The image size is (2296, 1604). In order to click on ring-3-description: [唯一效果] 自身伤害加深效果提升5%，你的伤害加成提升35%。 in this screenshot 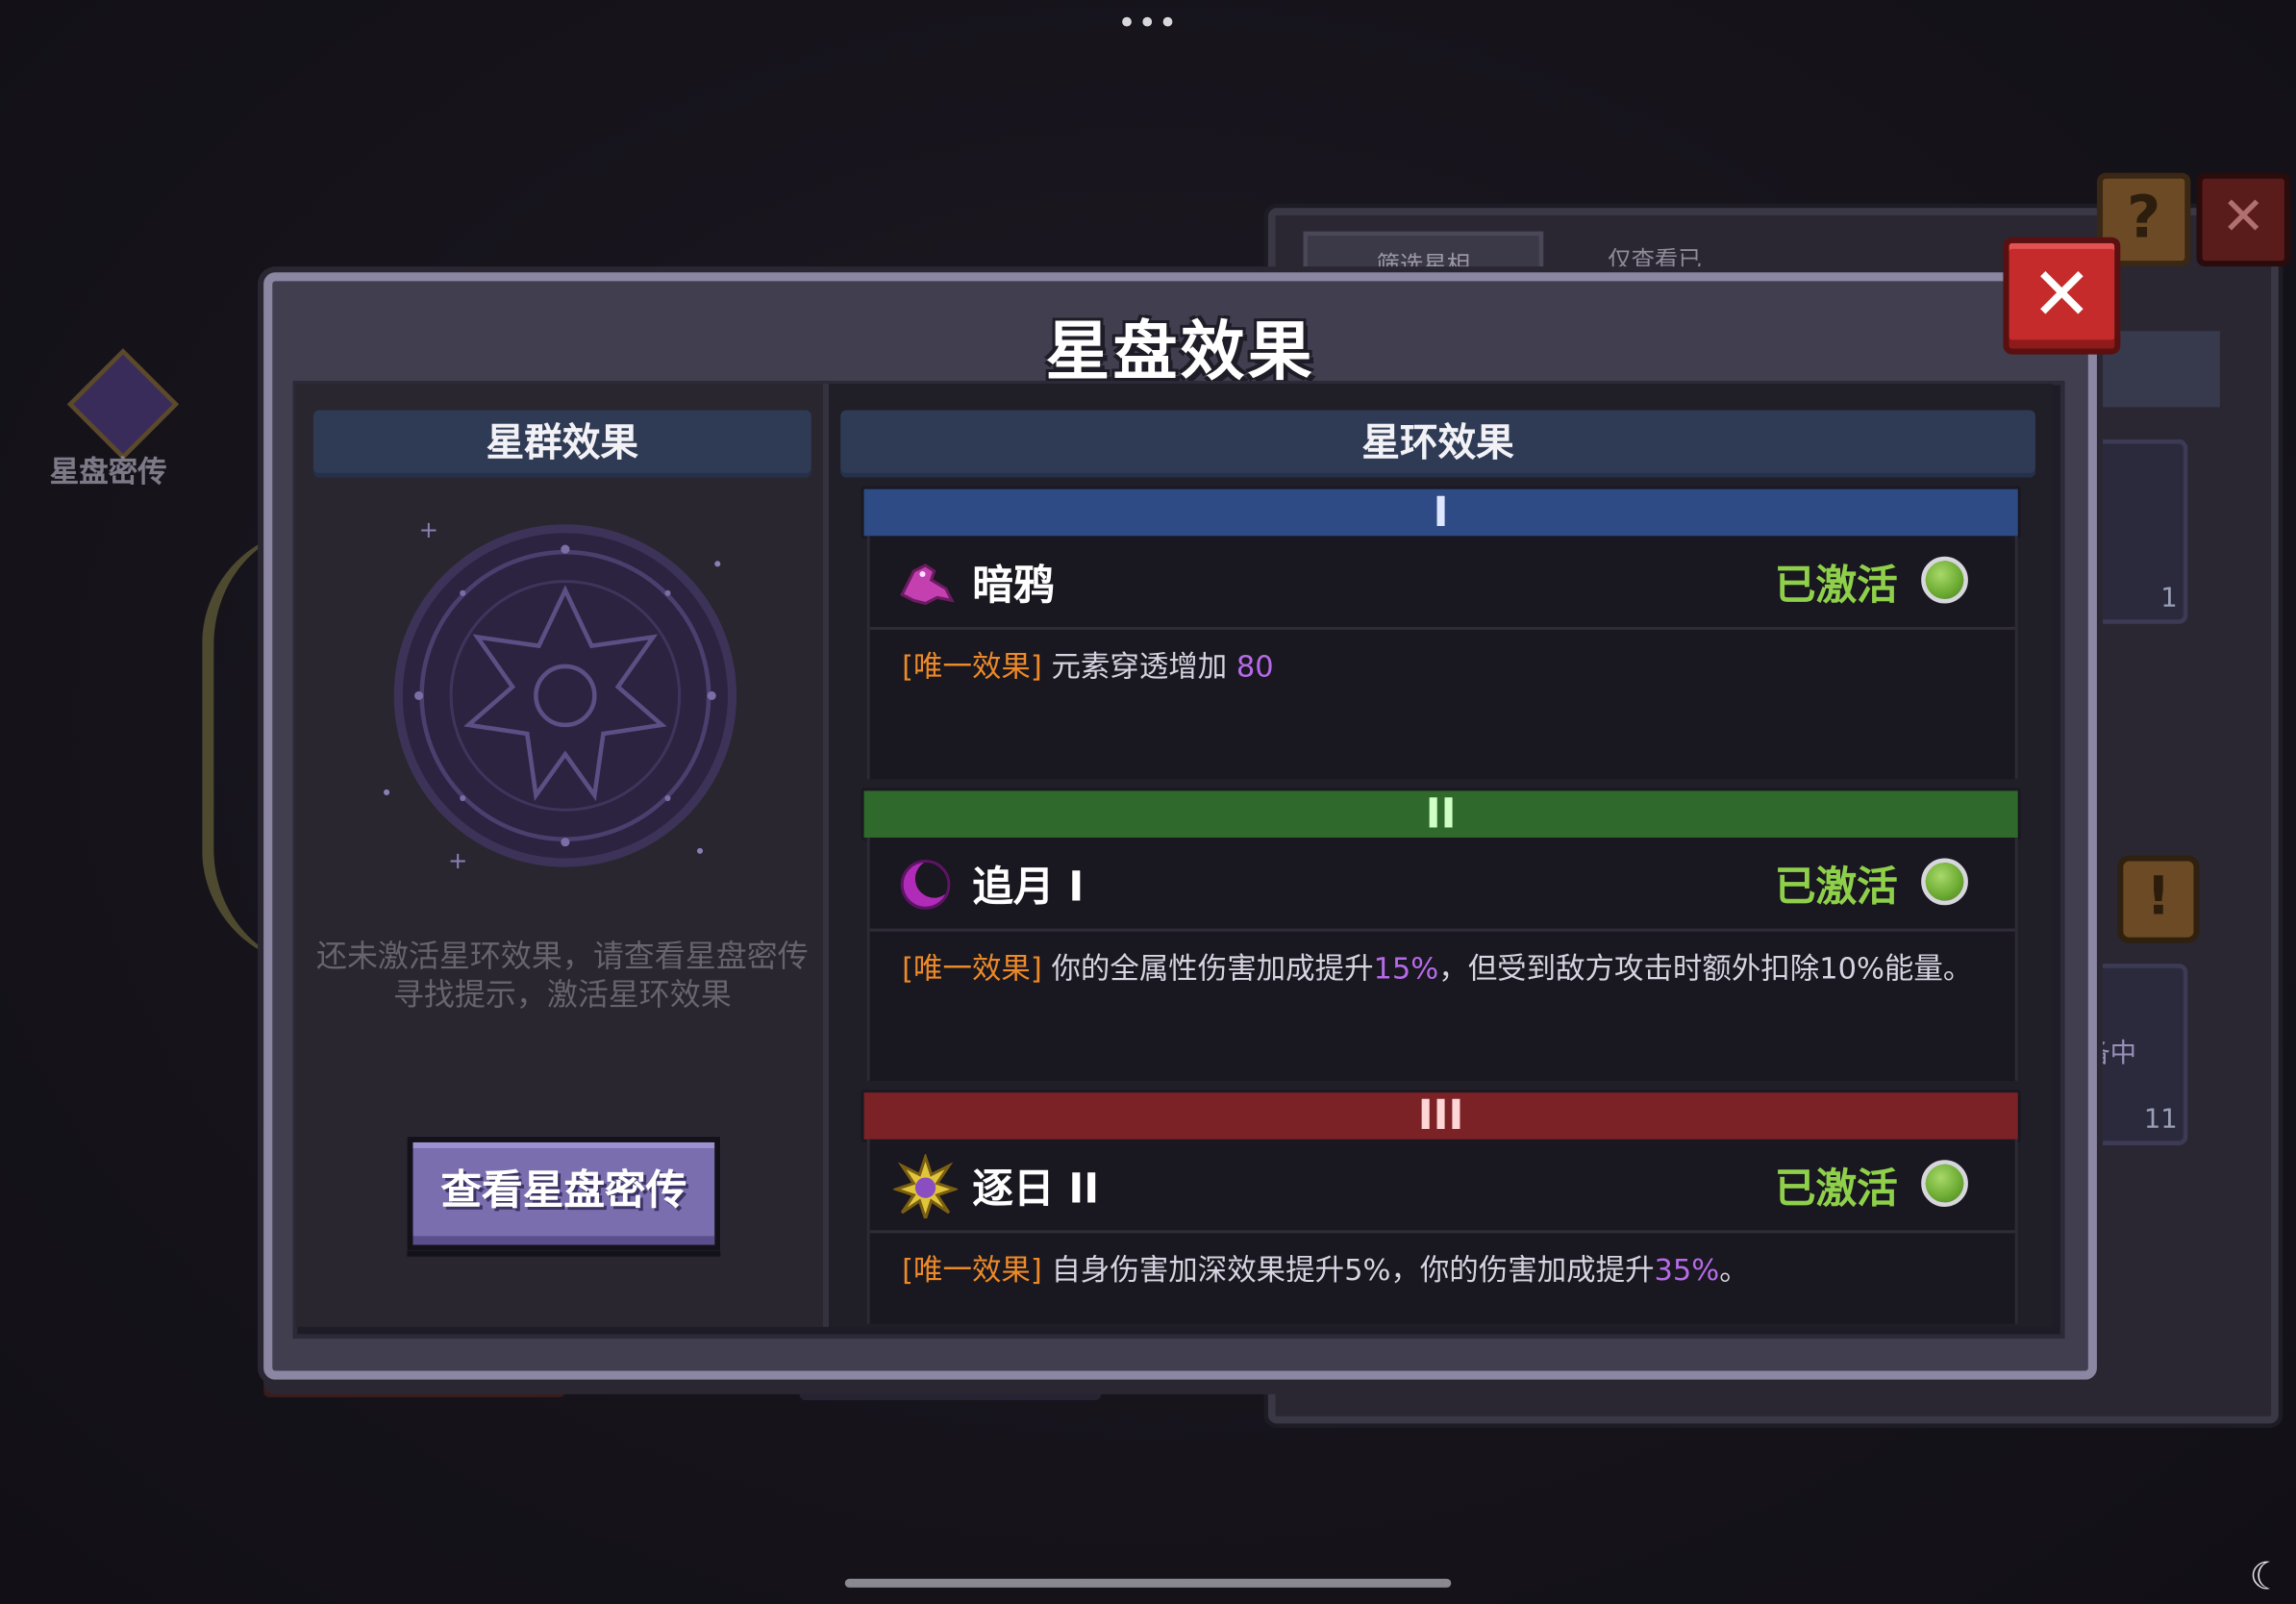, I will do `click(1443, 1270)`.